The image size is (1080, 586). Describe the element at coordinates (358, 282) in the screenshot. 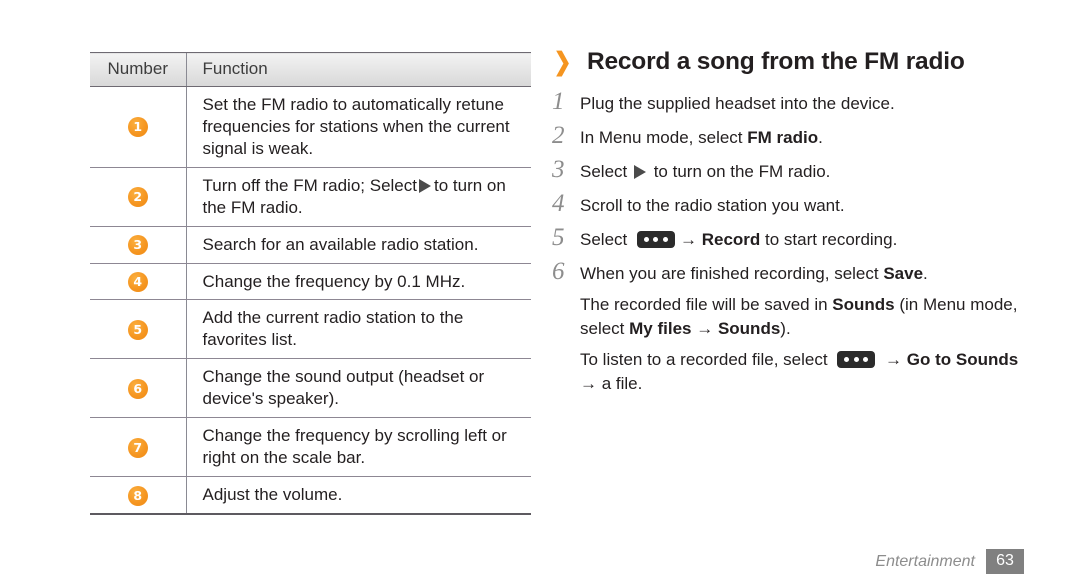

I see `row-function-cell: Change the frequency by 0.1 MHz.` at that location.